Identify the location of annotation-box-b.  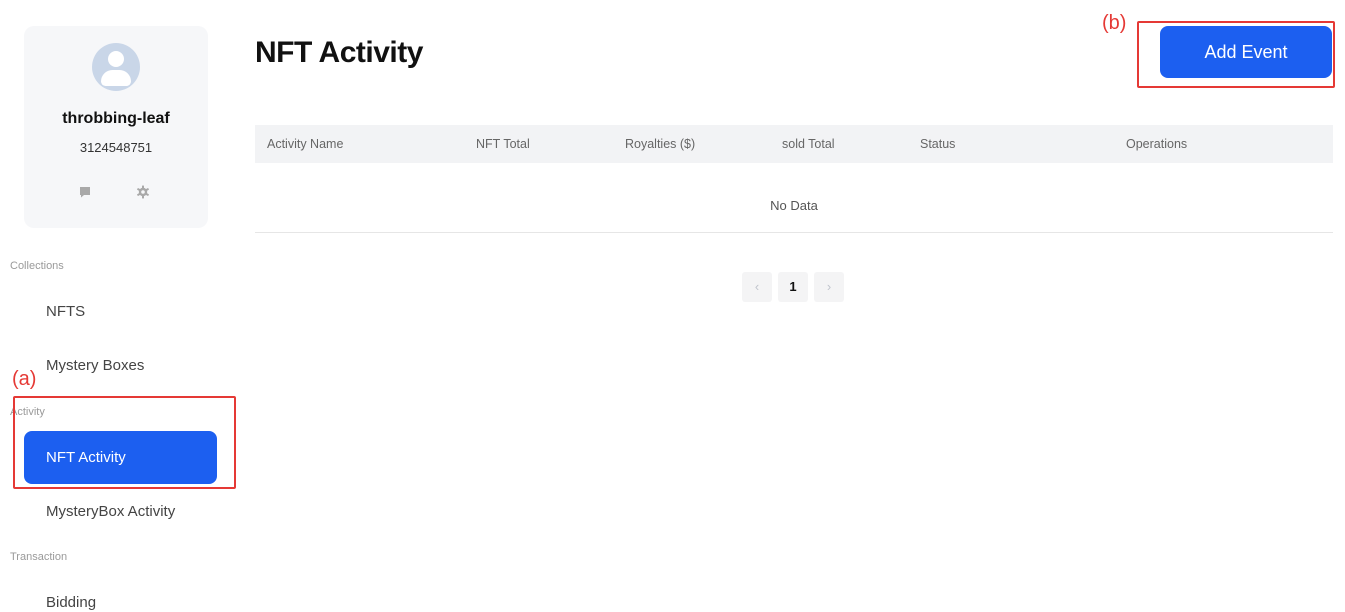
(1236, 54).